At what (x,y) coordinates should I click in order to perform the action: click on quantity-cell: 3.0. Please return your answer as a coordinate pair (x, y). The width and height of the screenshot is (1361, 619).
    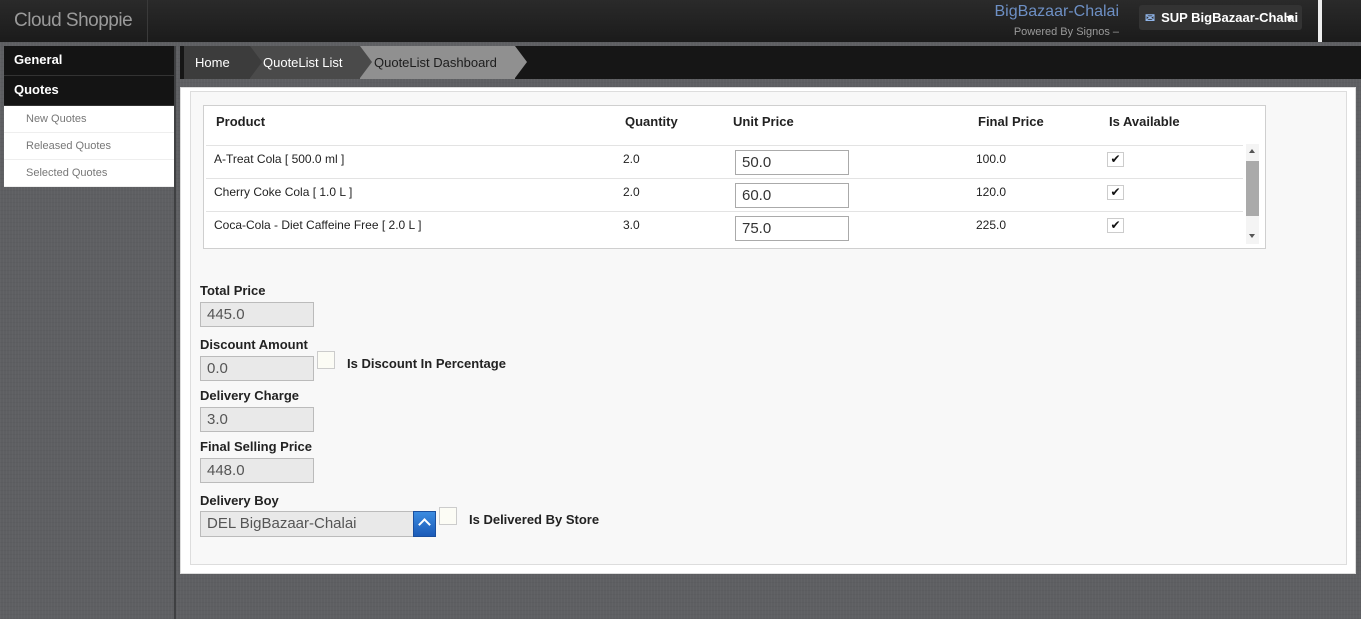
    Looking at the image, I should click on (631, 225).